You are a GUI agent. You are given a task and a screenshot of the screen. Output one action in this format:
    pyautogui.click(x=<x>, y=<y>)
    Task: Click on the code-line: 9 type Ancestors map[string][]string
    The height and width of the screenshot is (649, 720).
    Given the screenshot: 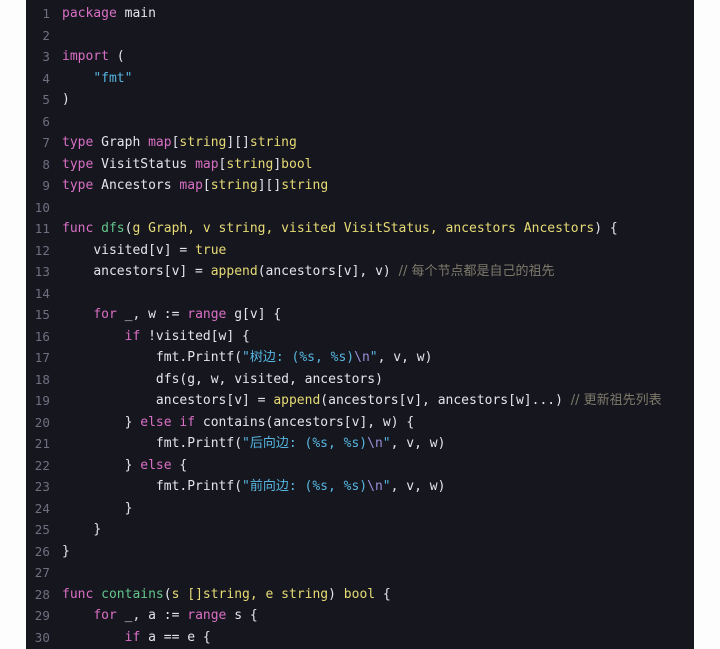 What is the action you would take?
    pyautogui.click(x=360, y=186)
    